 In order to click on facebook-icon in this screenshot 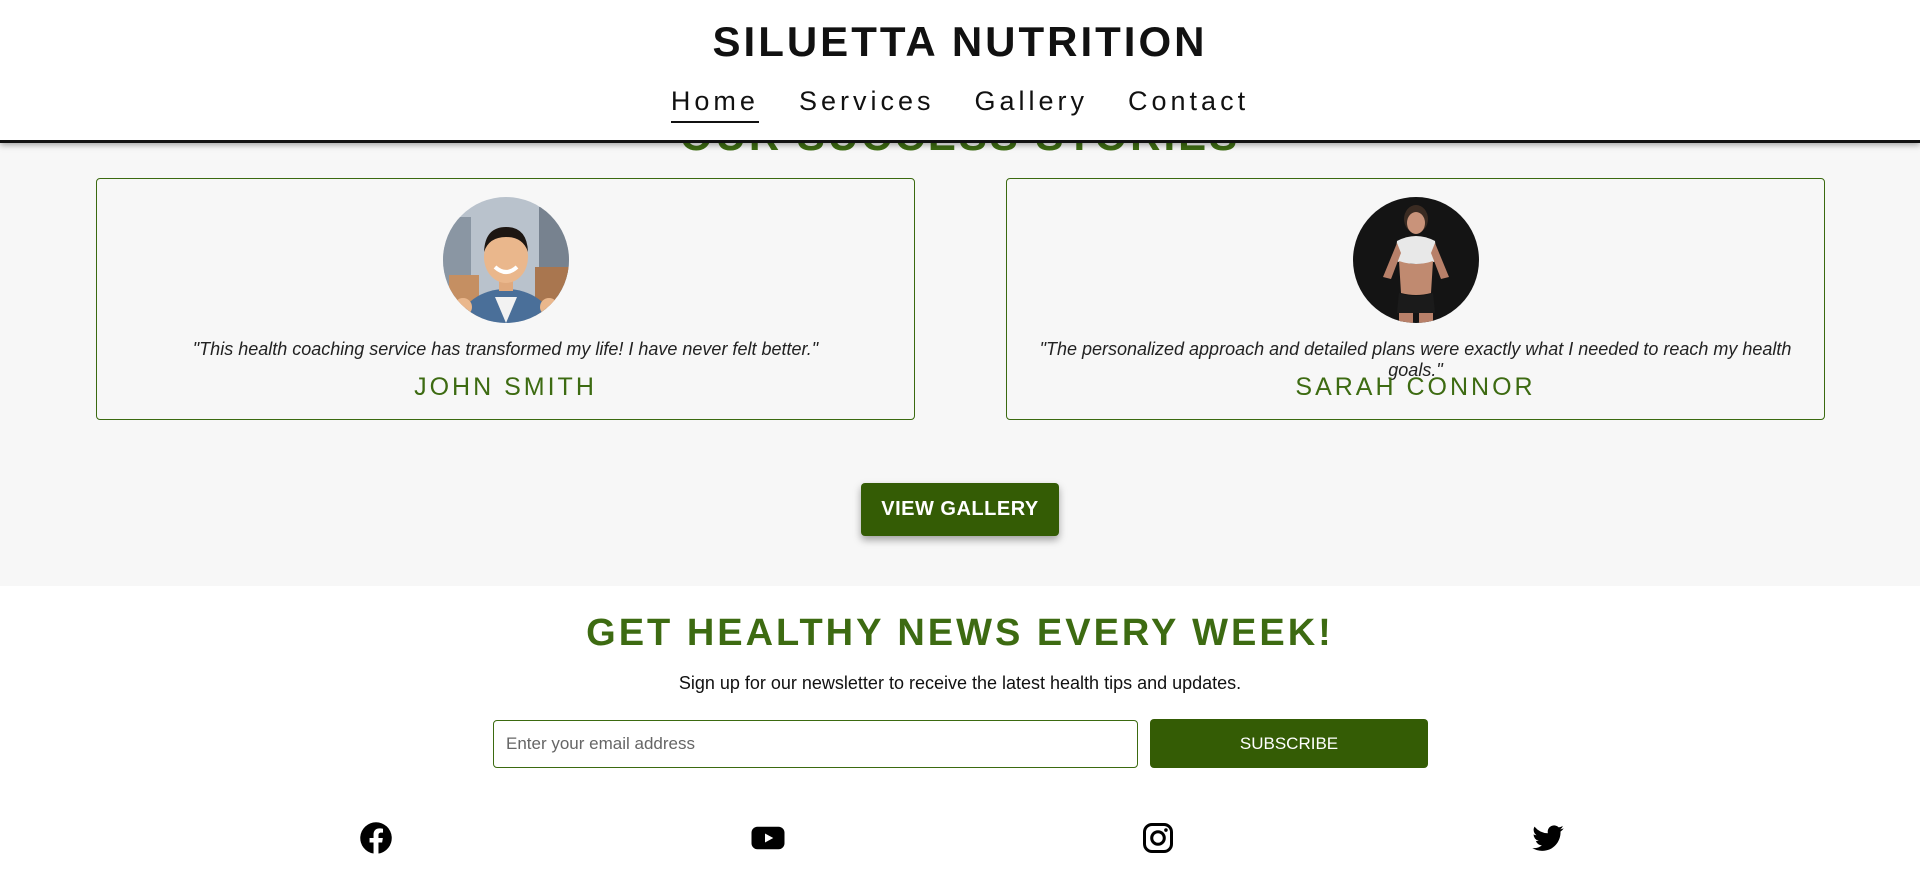, I will do `click(376, 838)`.